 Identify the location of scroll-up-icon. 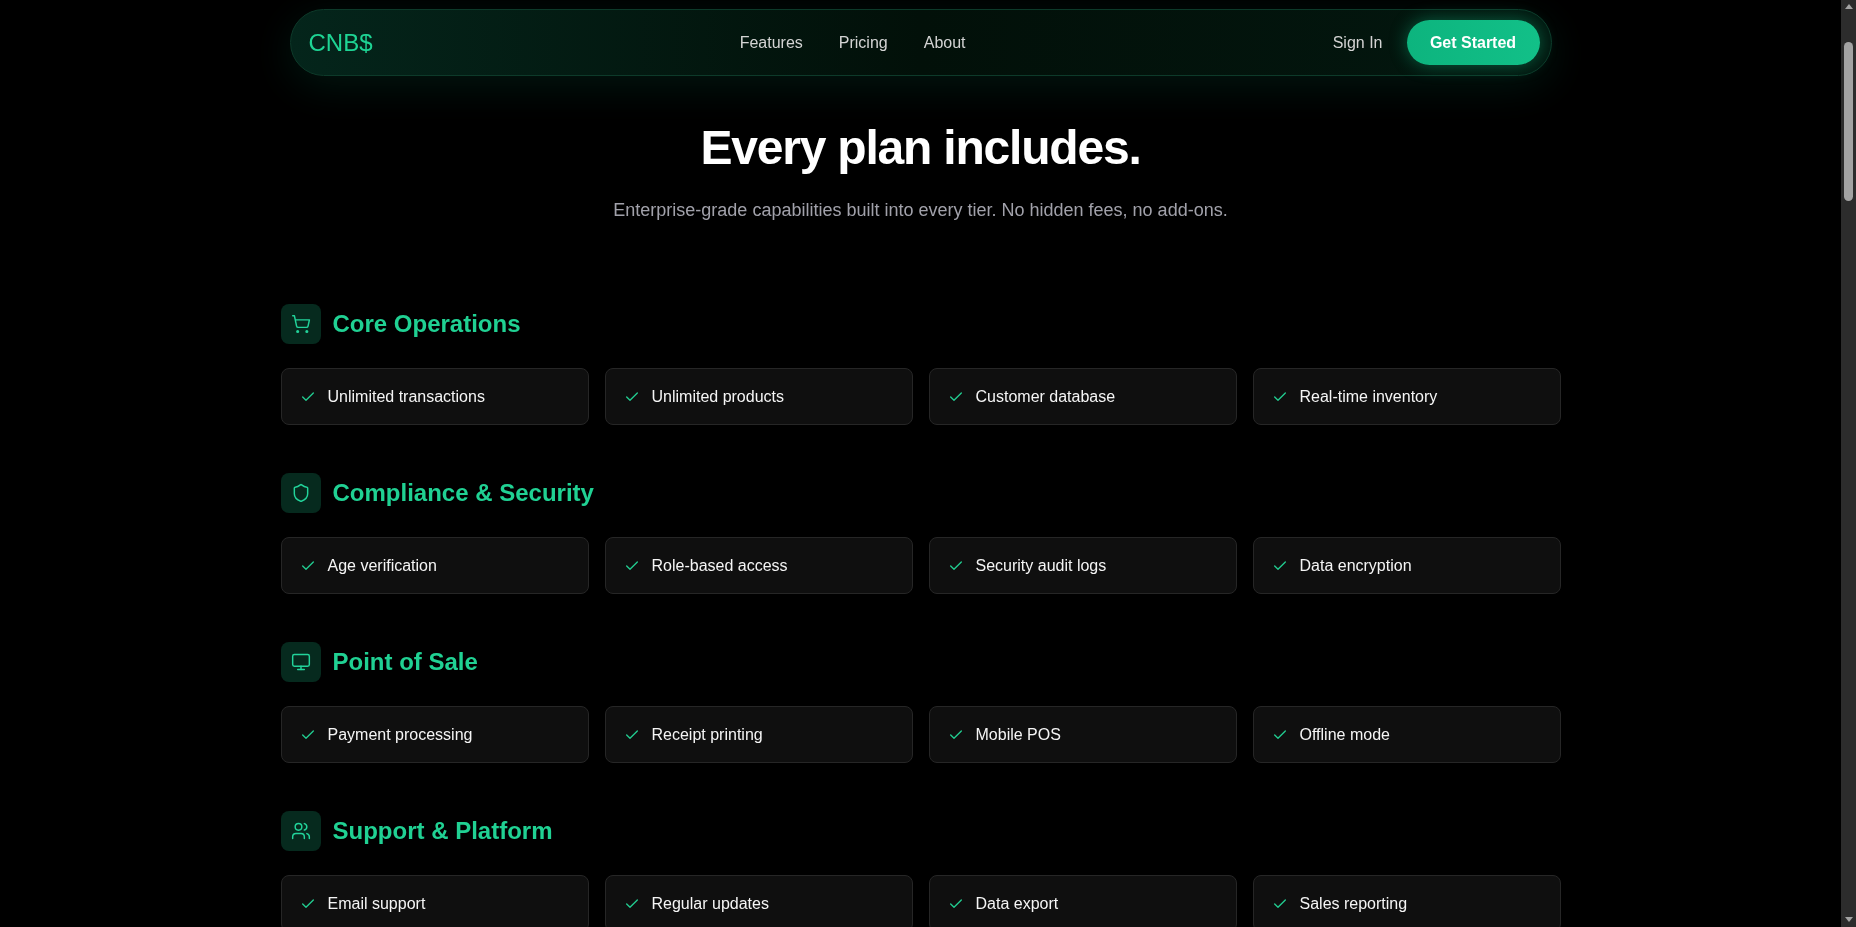
(1848, 6).